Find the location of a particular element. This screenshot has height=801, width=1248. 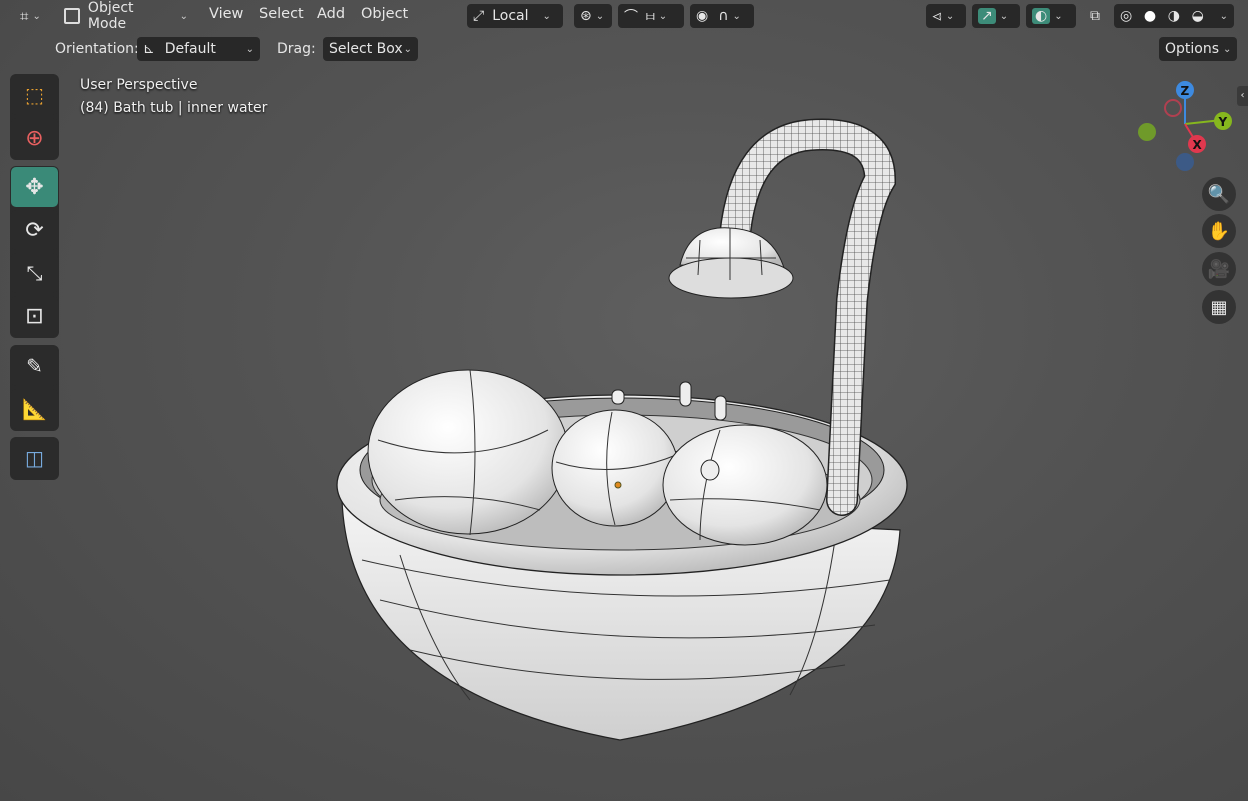

pan-button: ✋ is located at coordinates (1219, 231).